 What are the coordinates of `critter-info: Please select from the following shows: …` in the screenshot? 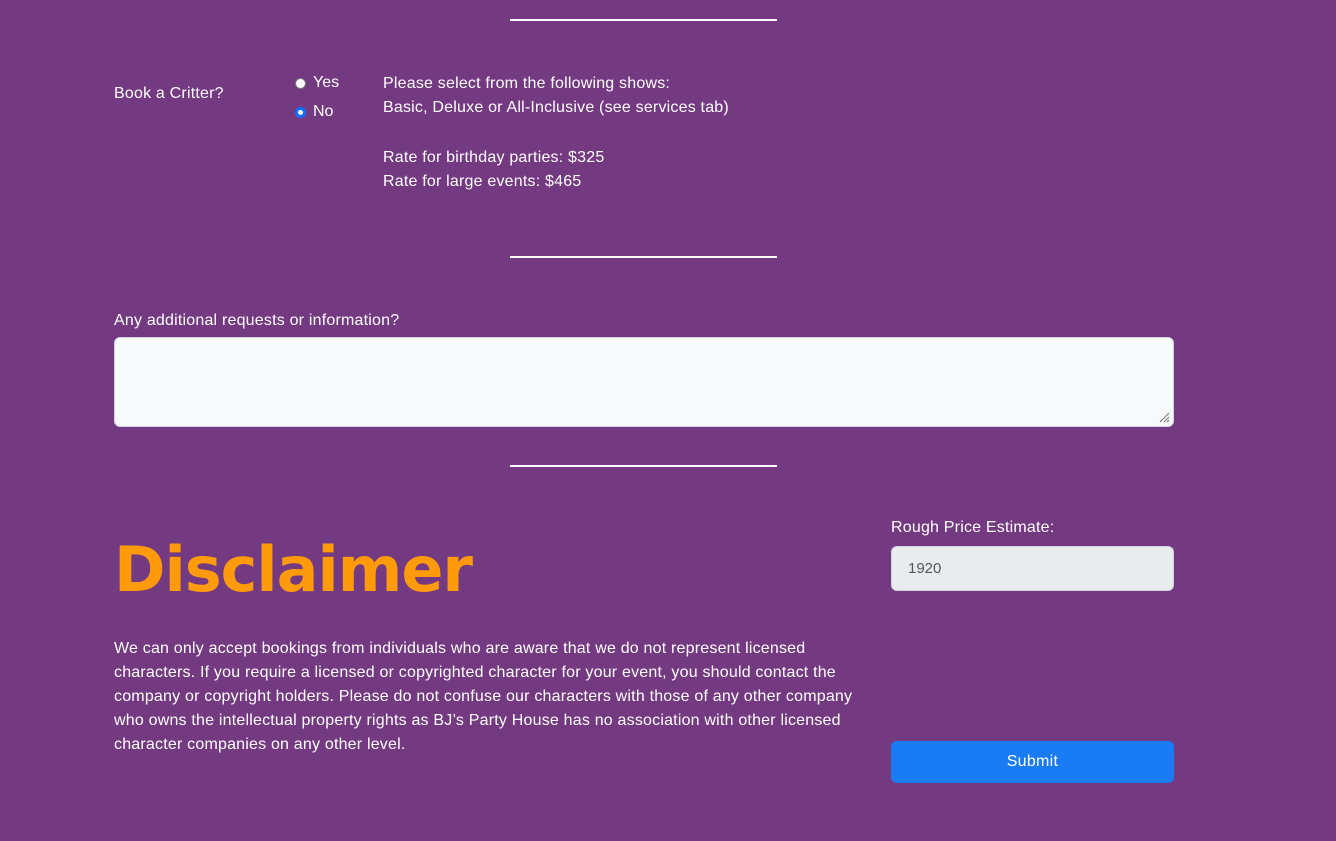 It's located at (556, 96).